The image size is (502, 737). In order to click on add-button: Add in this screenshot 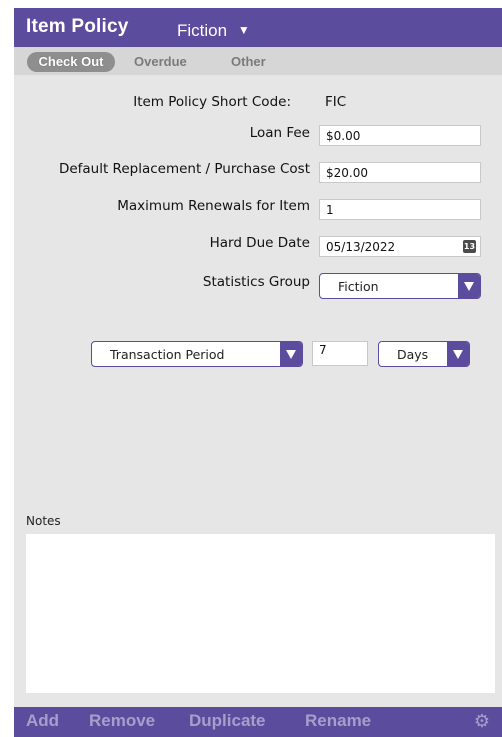, I will do `click(42, 721)`.